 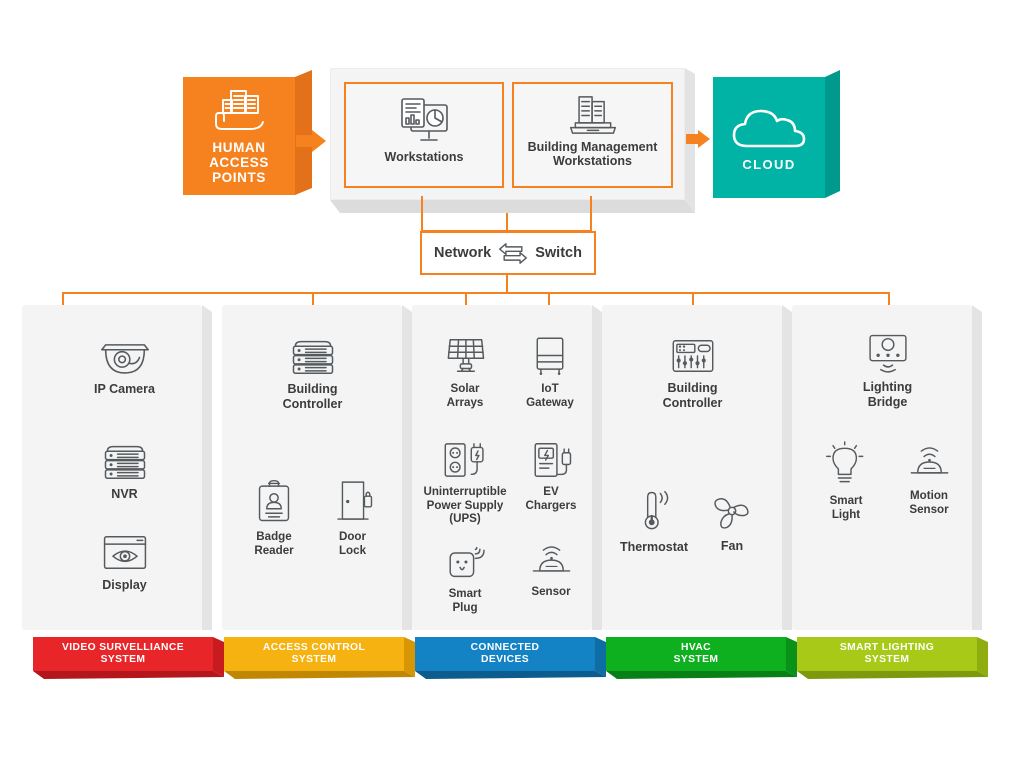 What do you see at coordinates (654, 521) in the screenshot?
I see `node-thermostat: Thermostat` at bounding box center [654, 521].